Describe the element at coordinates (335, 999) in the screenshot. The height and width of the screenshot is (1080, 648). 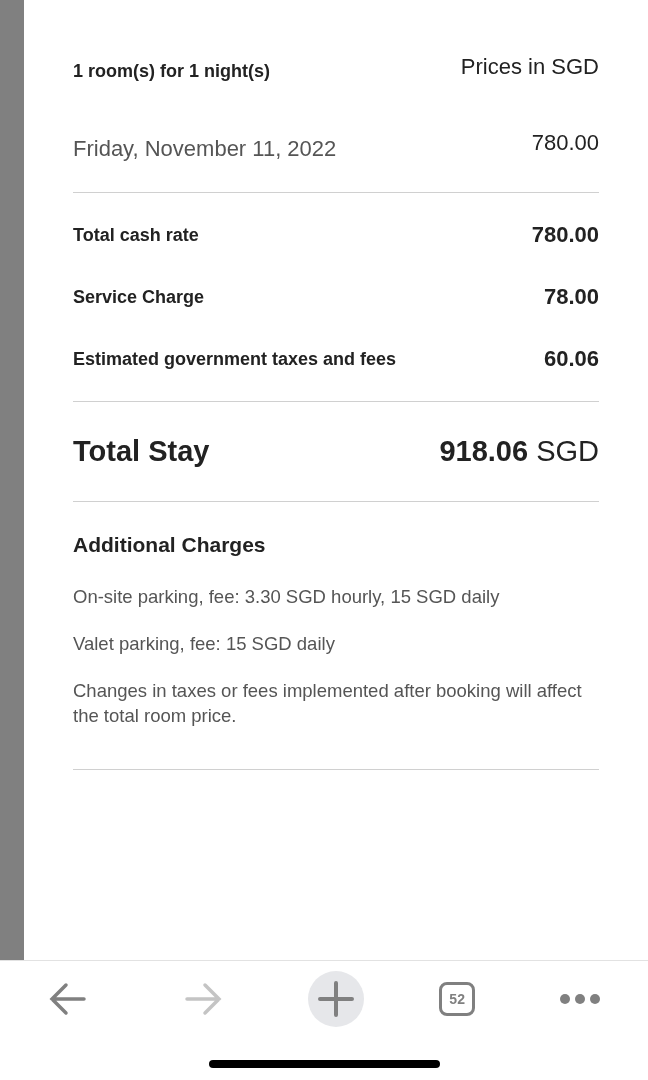
I see `plus-icon` at that location.